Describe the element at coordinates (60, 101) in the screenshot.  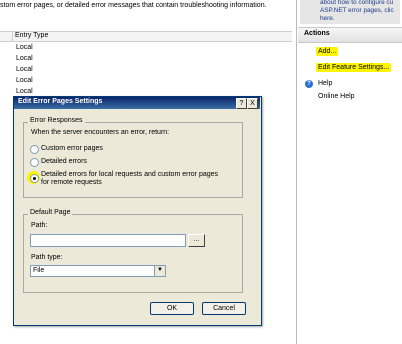
I see `dialog-title: Edit Error Pages Settings` at that location.